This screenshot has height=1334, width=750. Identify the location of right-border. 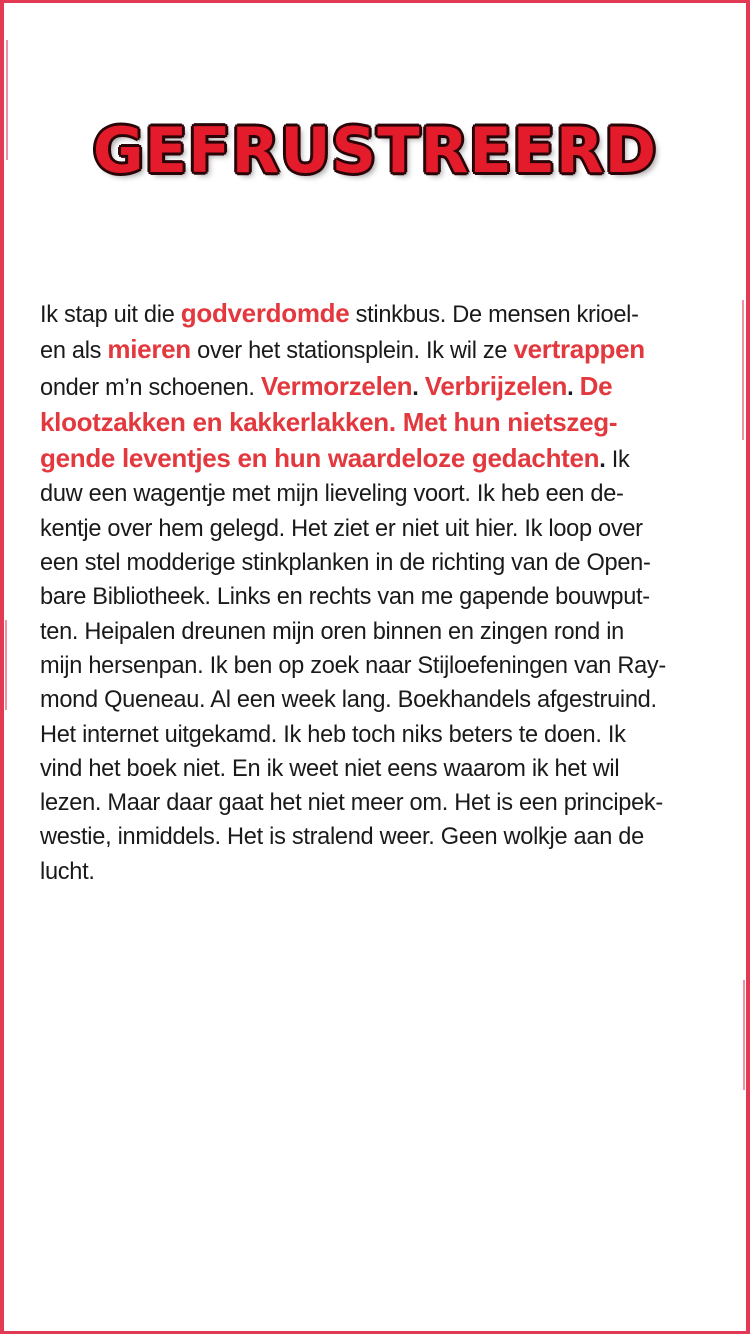
(748, 667).